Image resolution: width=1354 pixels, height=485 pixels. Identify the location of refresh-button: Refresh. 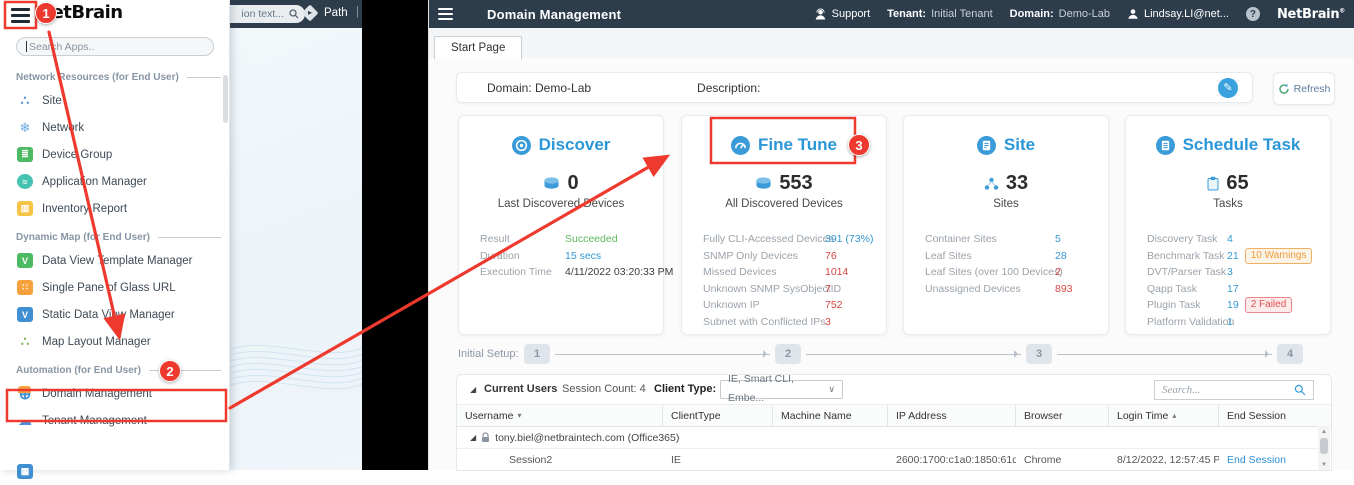
(1304, 88).